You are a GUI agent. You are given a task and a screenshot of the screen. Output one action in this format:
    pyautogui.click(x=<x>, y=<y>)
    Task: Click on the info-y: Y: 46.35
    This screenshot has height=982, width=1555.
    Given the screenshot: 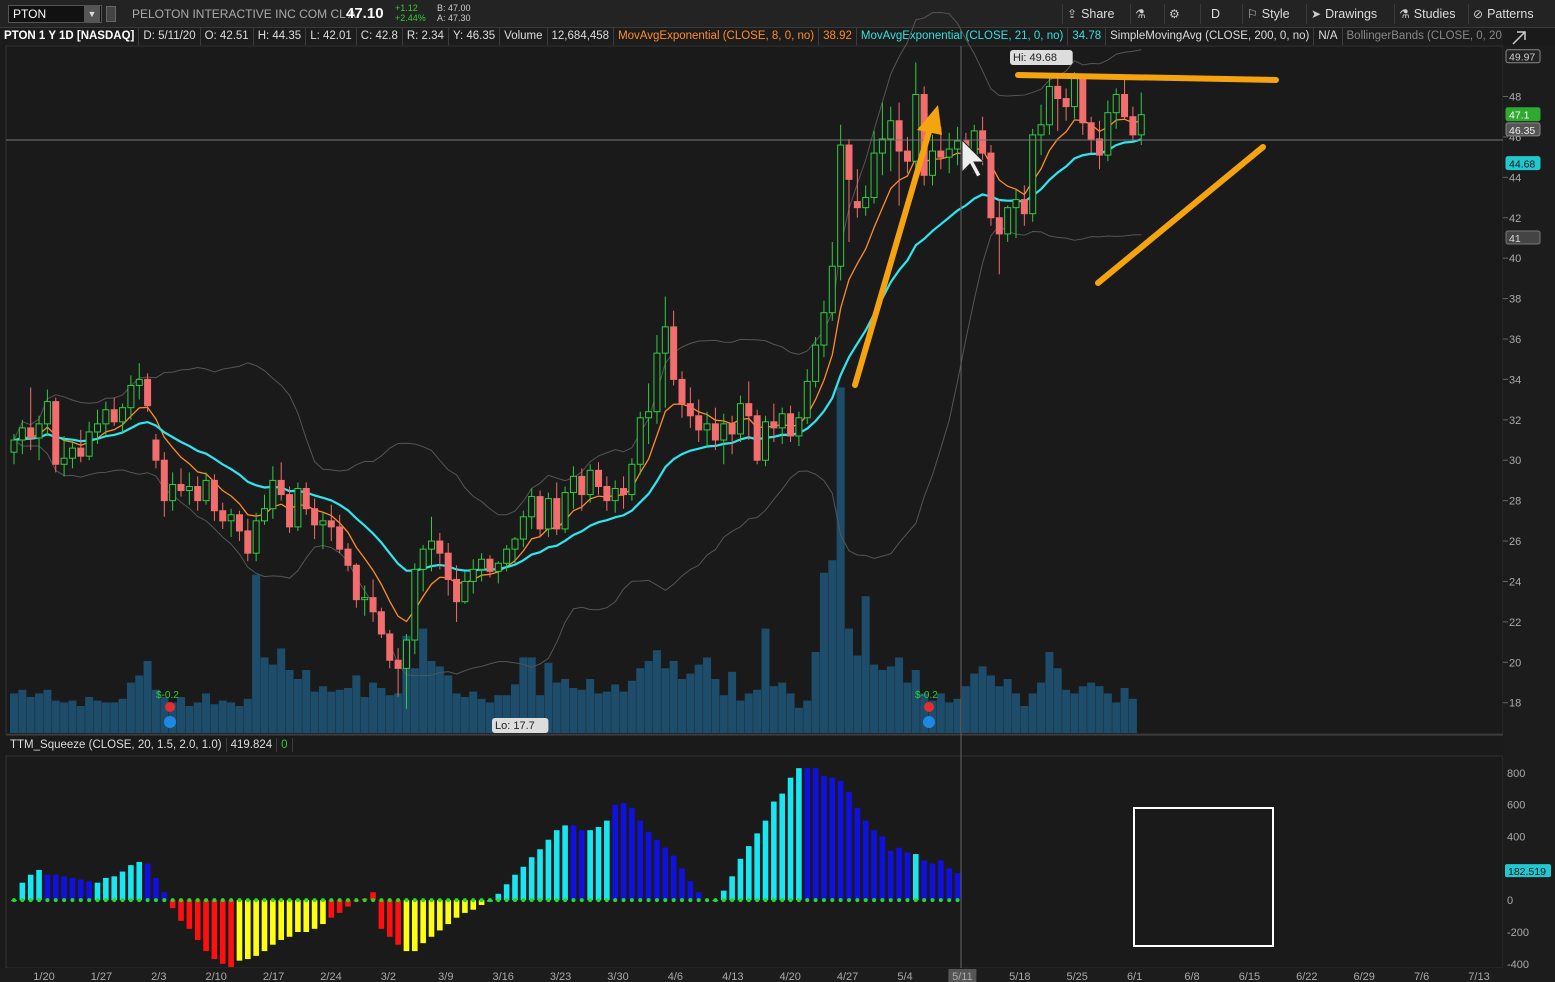 What is the action you would take?
    pyautogui.click(x=475, y=36)
    